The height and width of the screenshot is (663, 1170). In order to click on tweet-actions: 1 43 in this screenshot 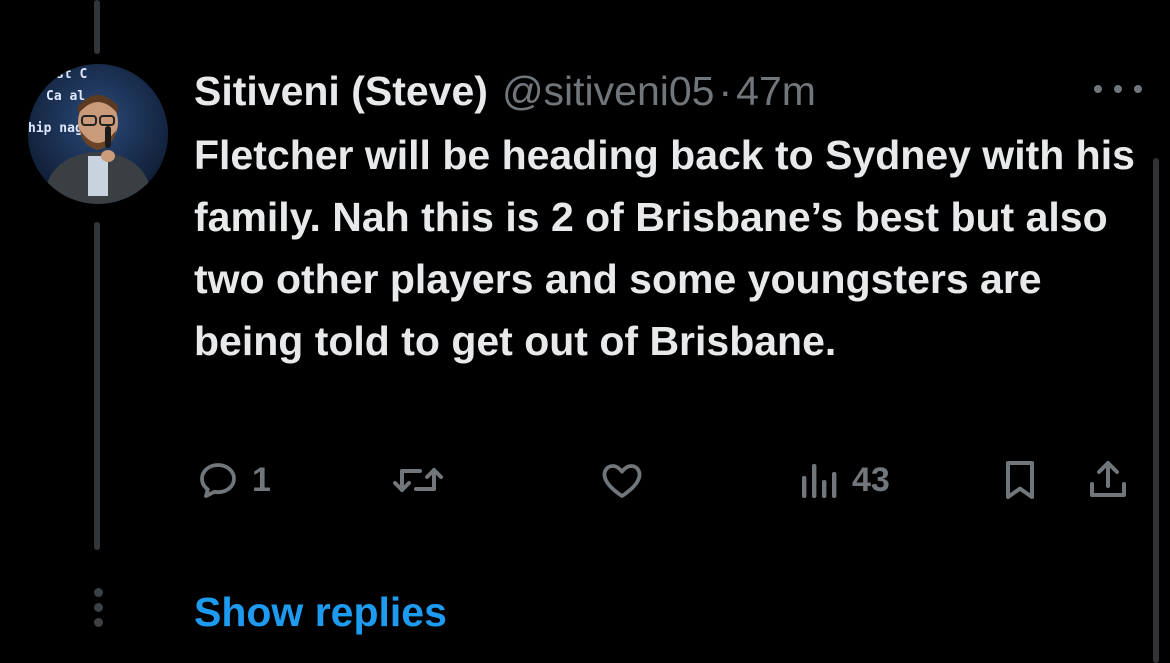, I will do `click(669, 482)`.